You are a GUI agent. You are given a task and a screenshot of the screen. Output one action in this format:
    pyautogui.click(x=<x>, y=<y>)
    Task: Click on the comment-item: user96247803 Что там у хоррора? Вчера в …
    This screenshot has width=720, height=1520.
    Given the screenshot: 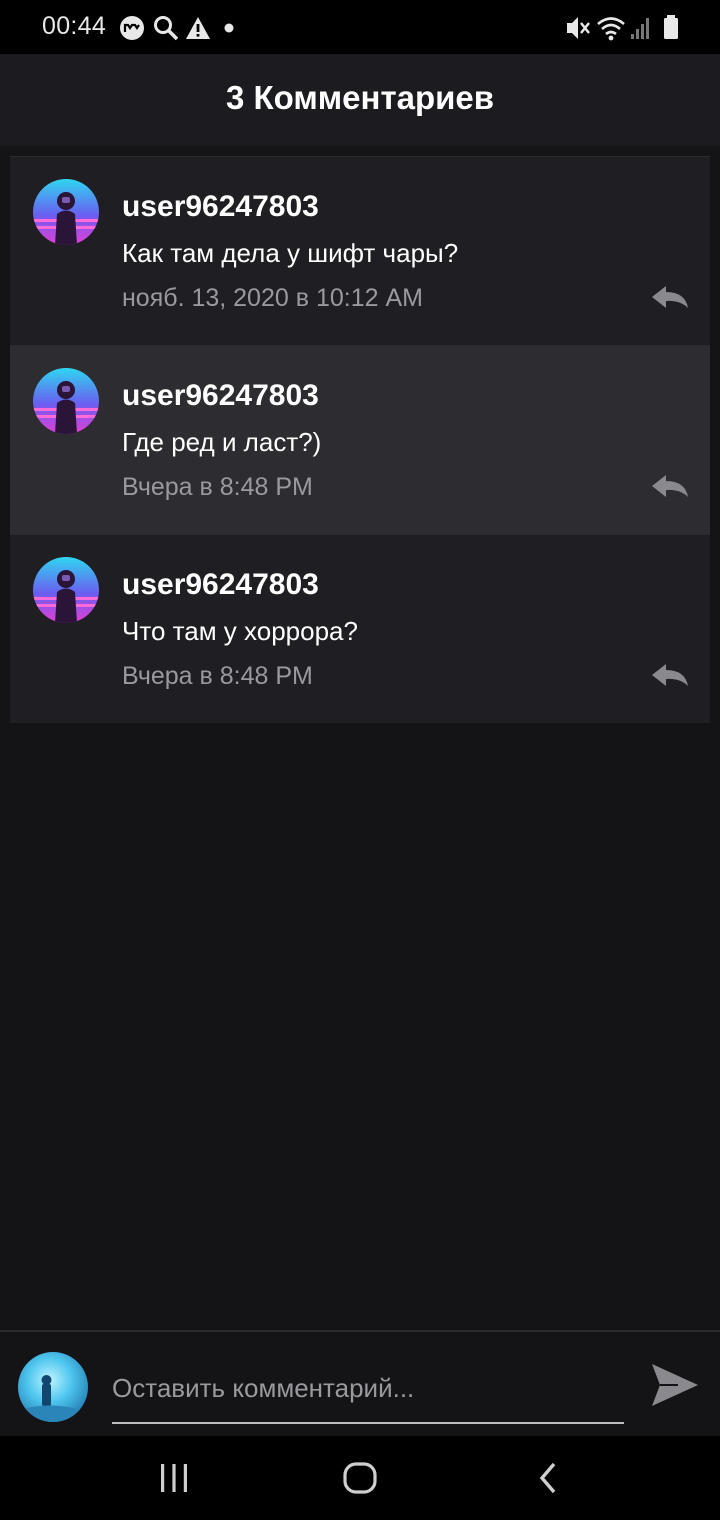 What is the action you would take?
    pyautogui.click(x=360, y=628)
    